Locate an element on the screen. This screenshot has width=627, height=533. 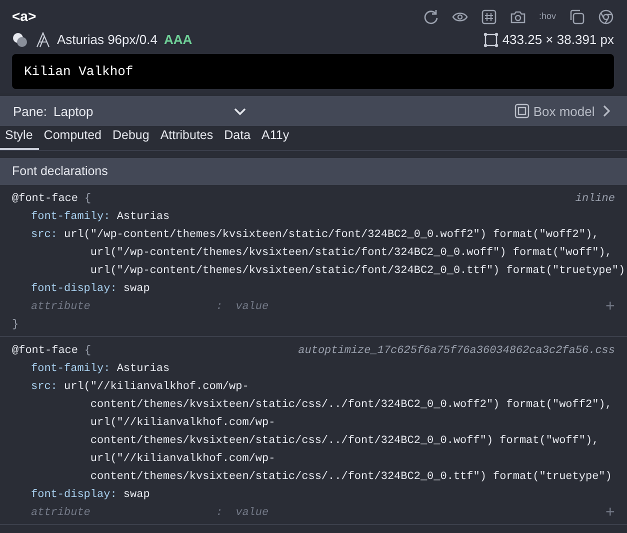
dimensions-icon is located at coordinates (491, 40).